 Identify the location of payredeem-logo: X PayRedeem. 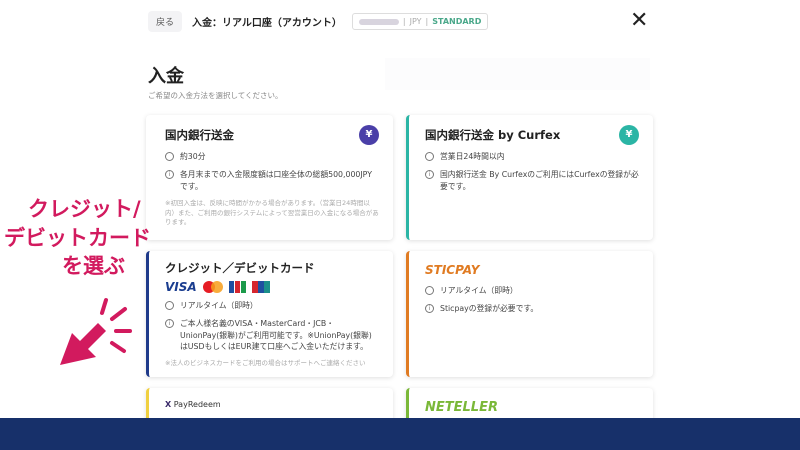
(193, 404).